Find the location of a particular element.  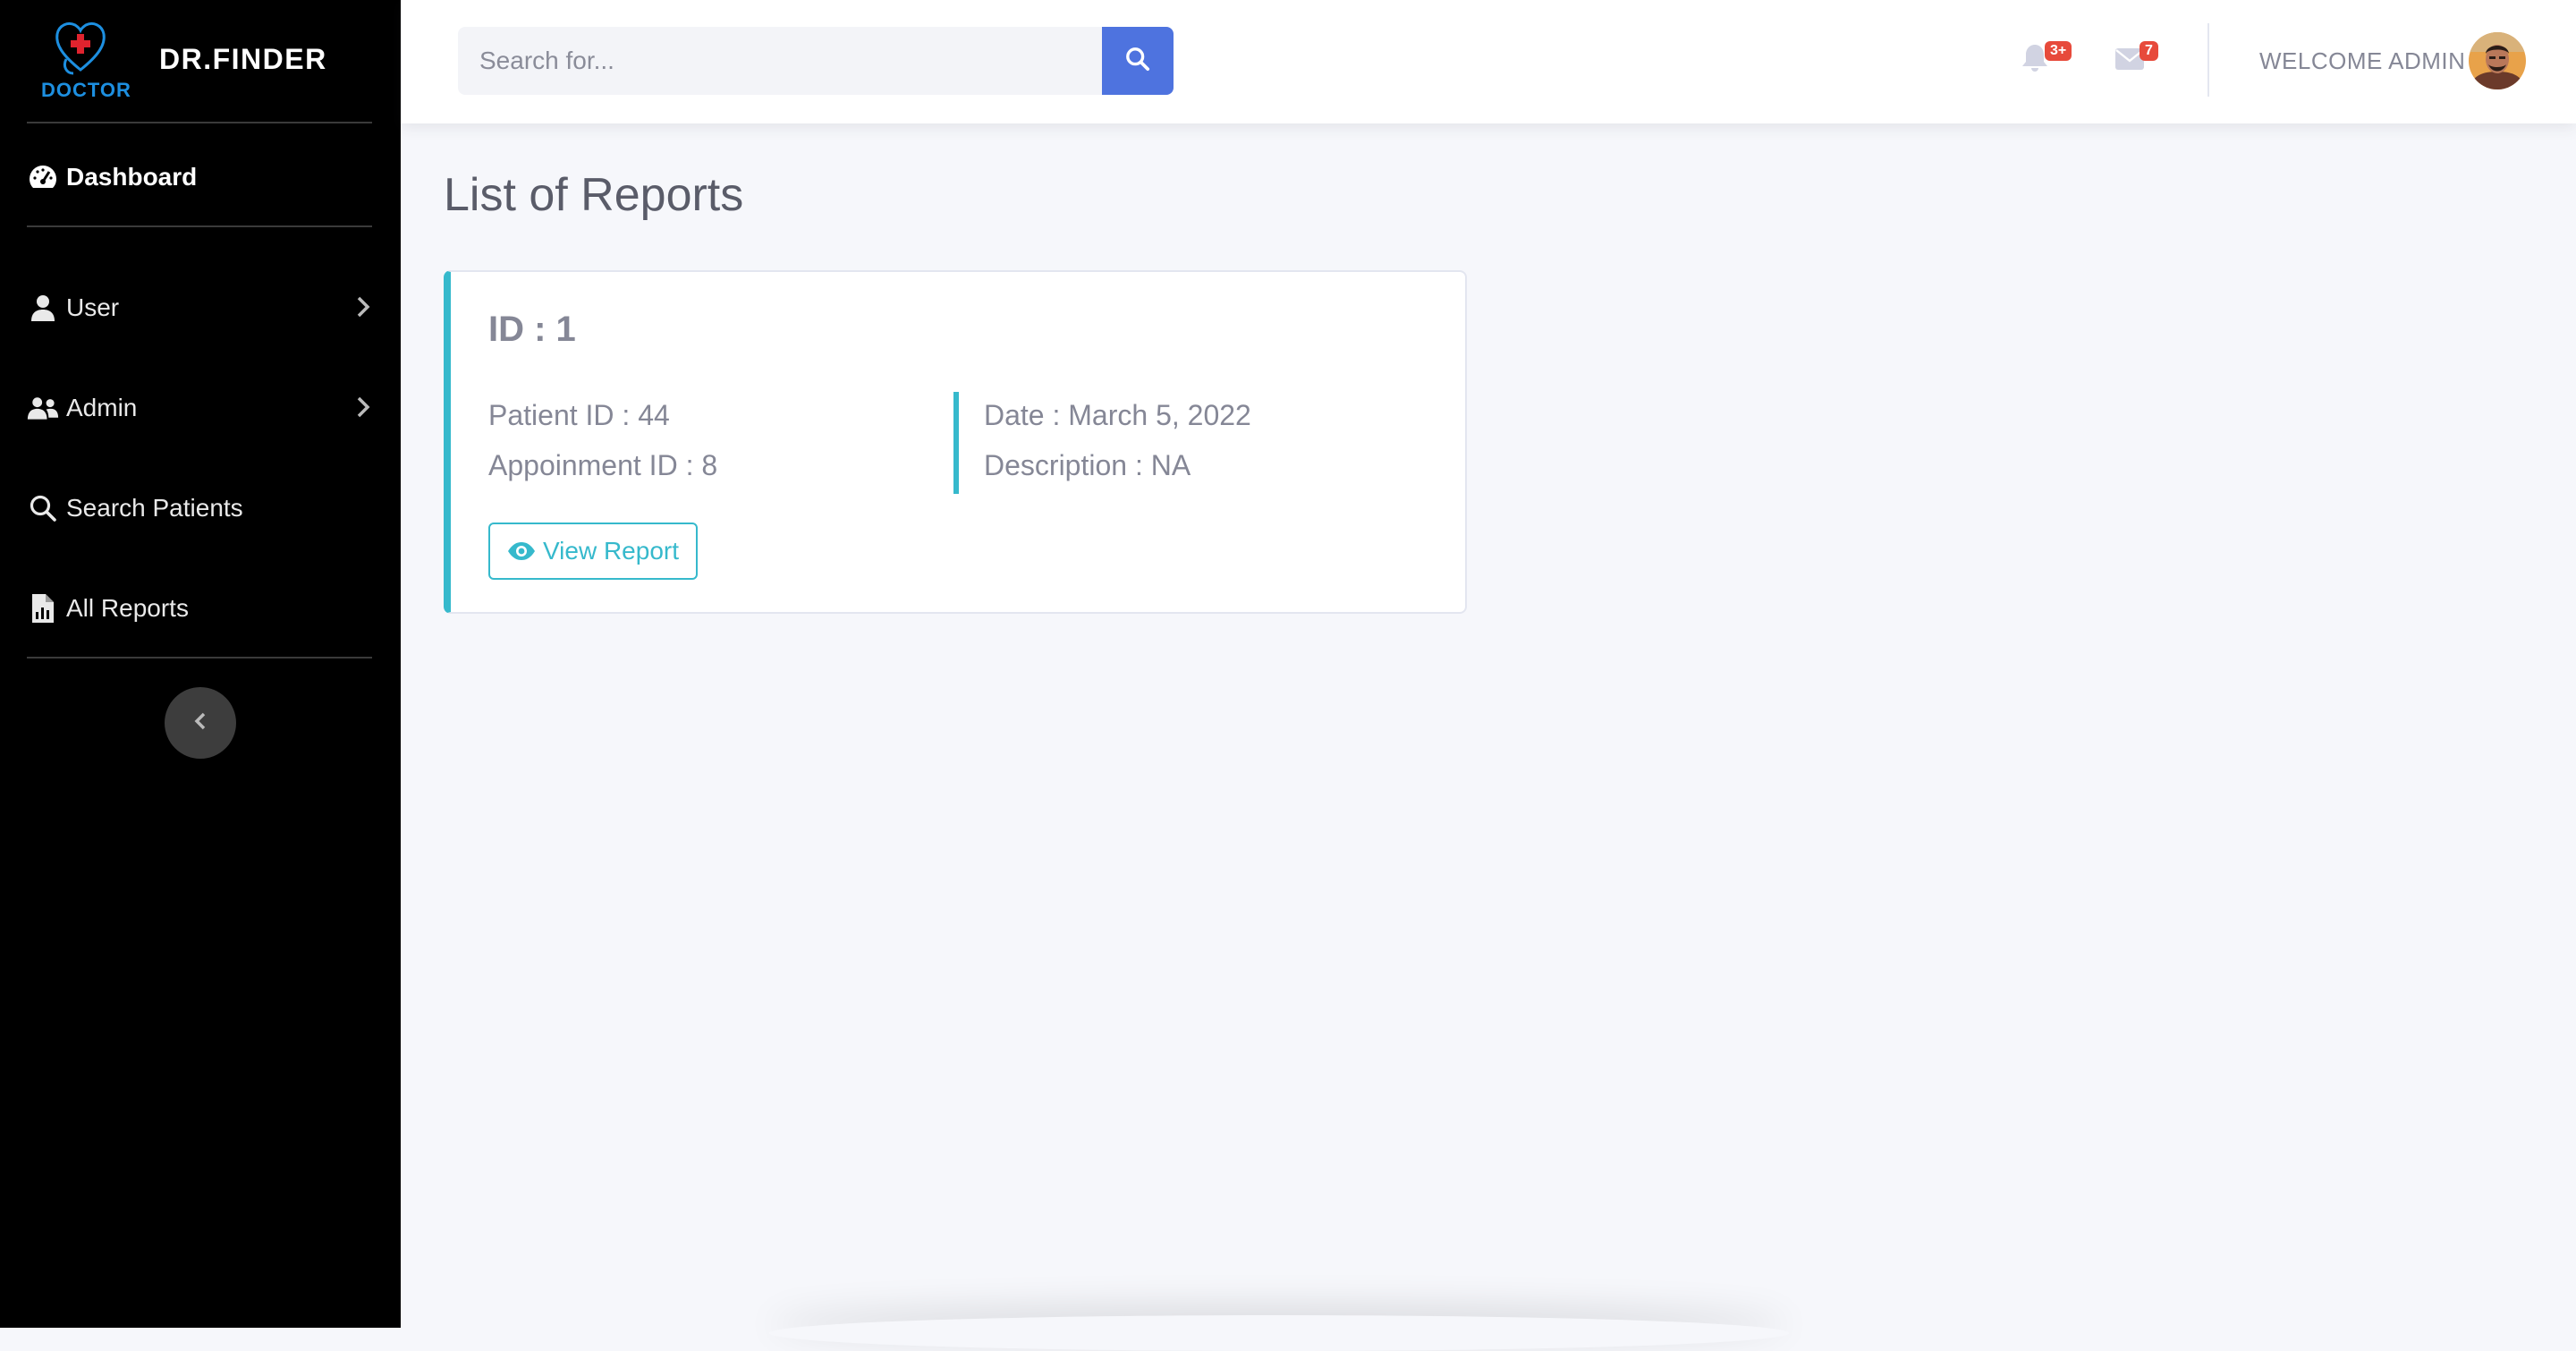

sidebar-item-admin: Admin is located at coordinates (201, 408).